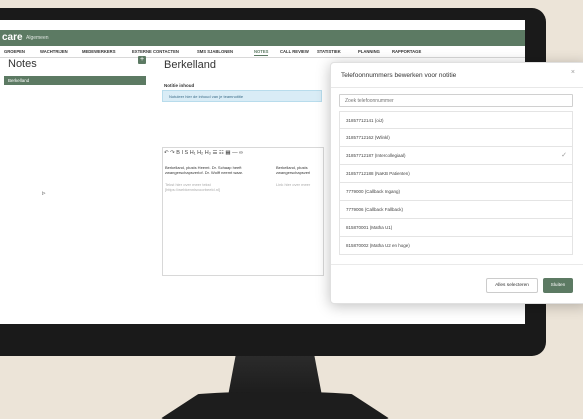 The height and width of the screenshot is (419, 583). Describe the element at coordinates (262, 38) in the screenshot. I see `app-header: care Algemeen` at that location.